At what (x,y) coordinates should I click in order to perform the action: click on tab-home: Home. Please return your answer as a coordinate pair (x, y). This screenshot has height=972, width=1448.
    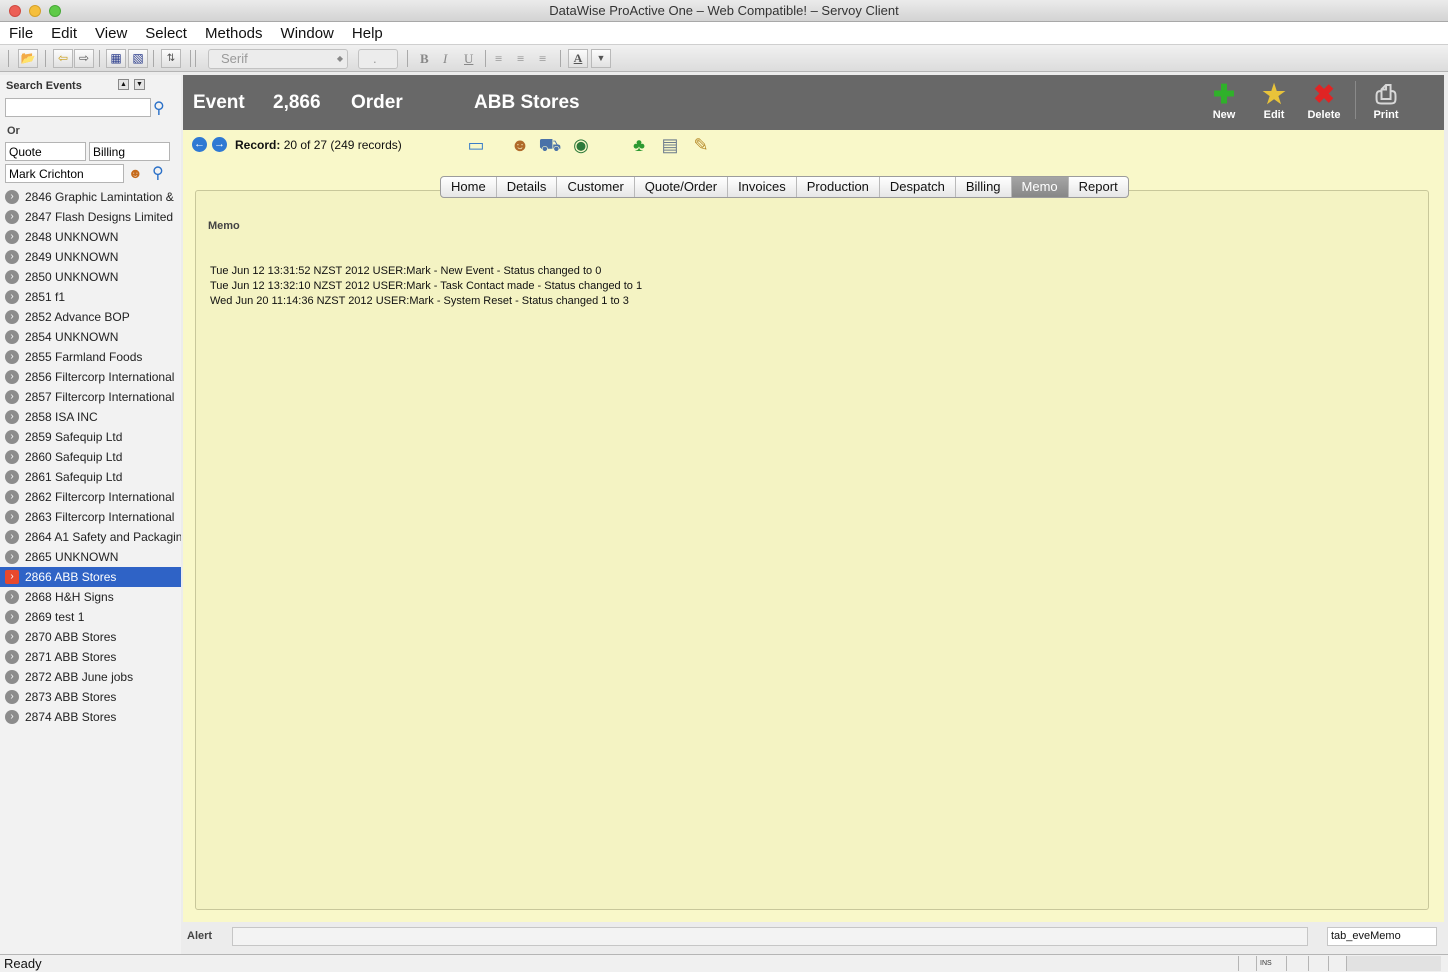
    Looking at the image, I should click on (469, 187).